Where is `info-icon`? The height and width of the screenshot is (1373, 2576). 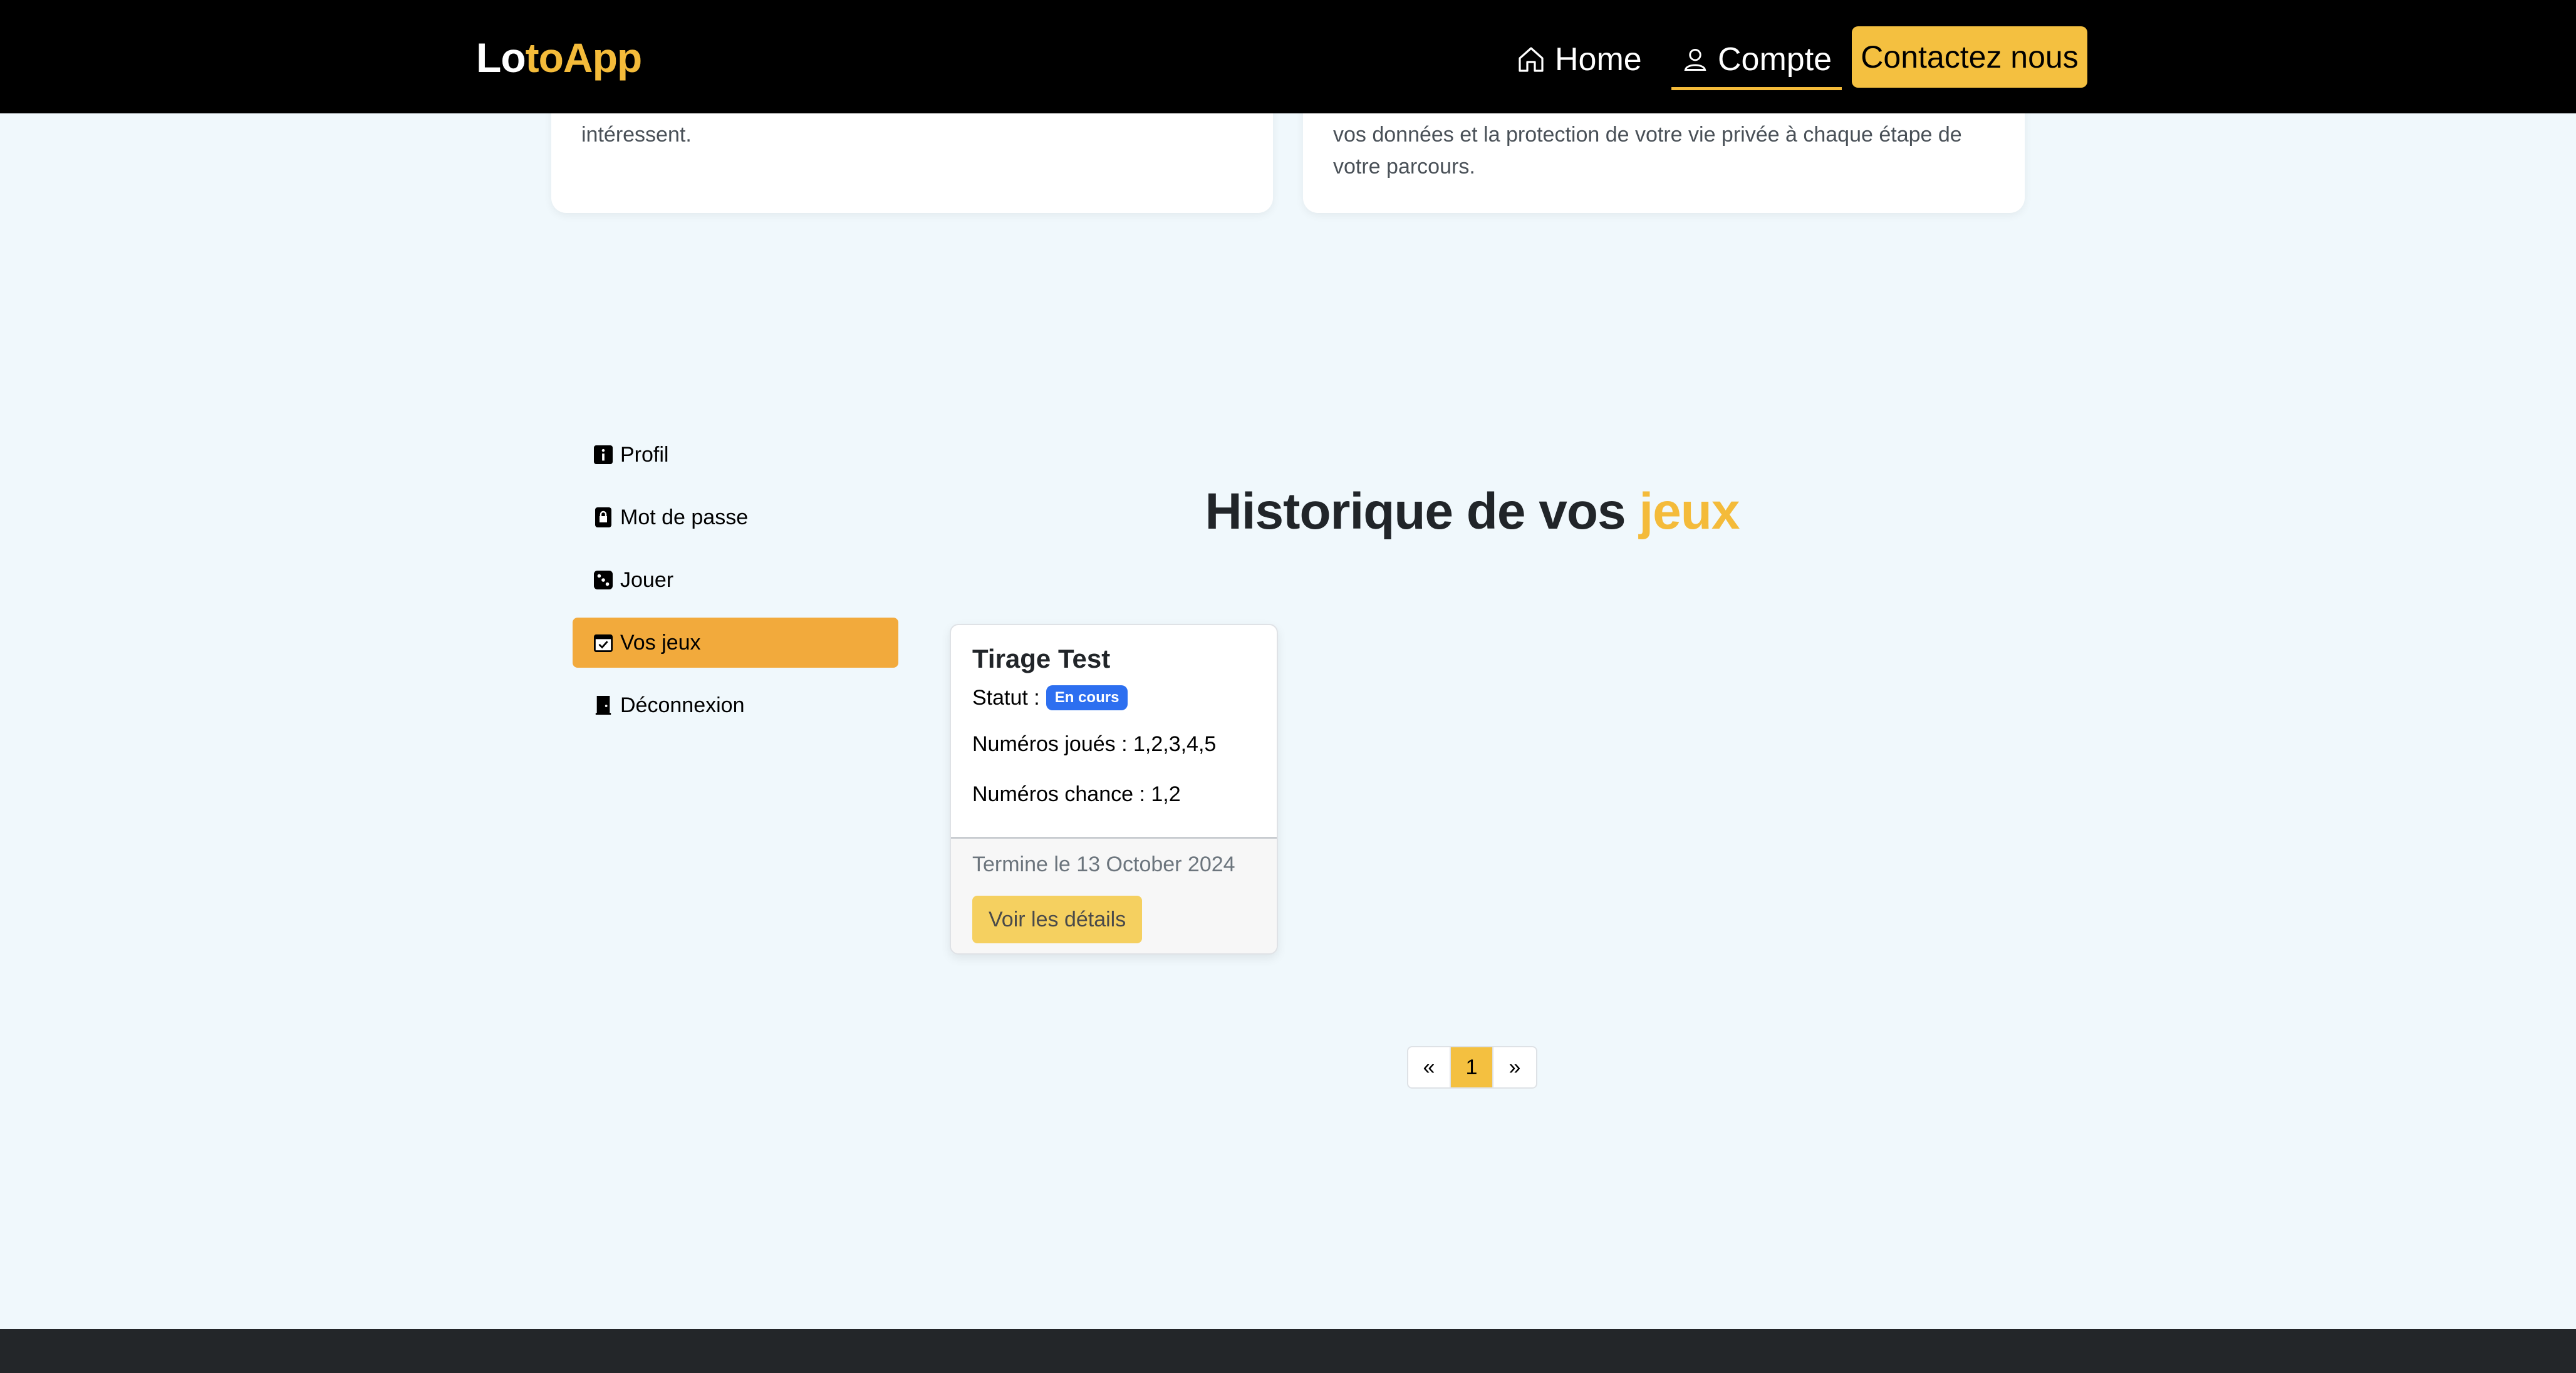
info-icon is located at coordinates (603, 454).